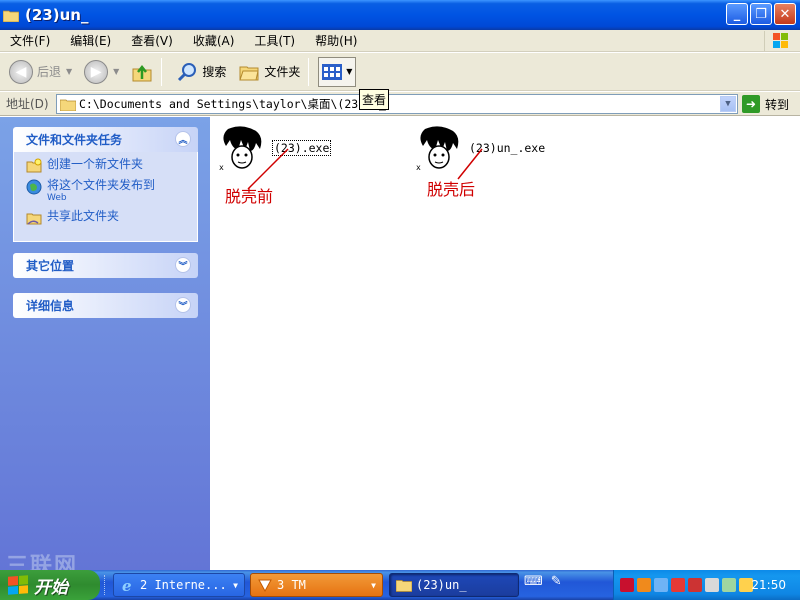 The width and height of the screenshot is (800, 600). Describe the element at coordinates (34, 187) in the screenshot. I see `globe-icon` at that location.